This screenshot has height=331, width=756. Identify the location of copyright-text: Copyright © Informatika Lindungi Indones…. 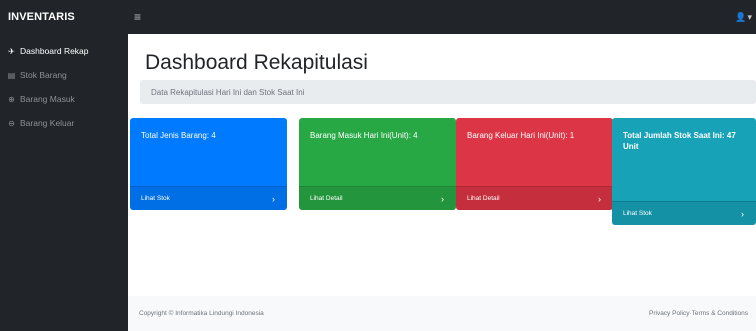
(201, 313).